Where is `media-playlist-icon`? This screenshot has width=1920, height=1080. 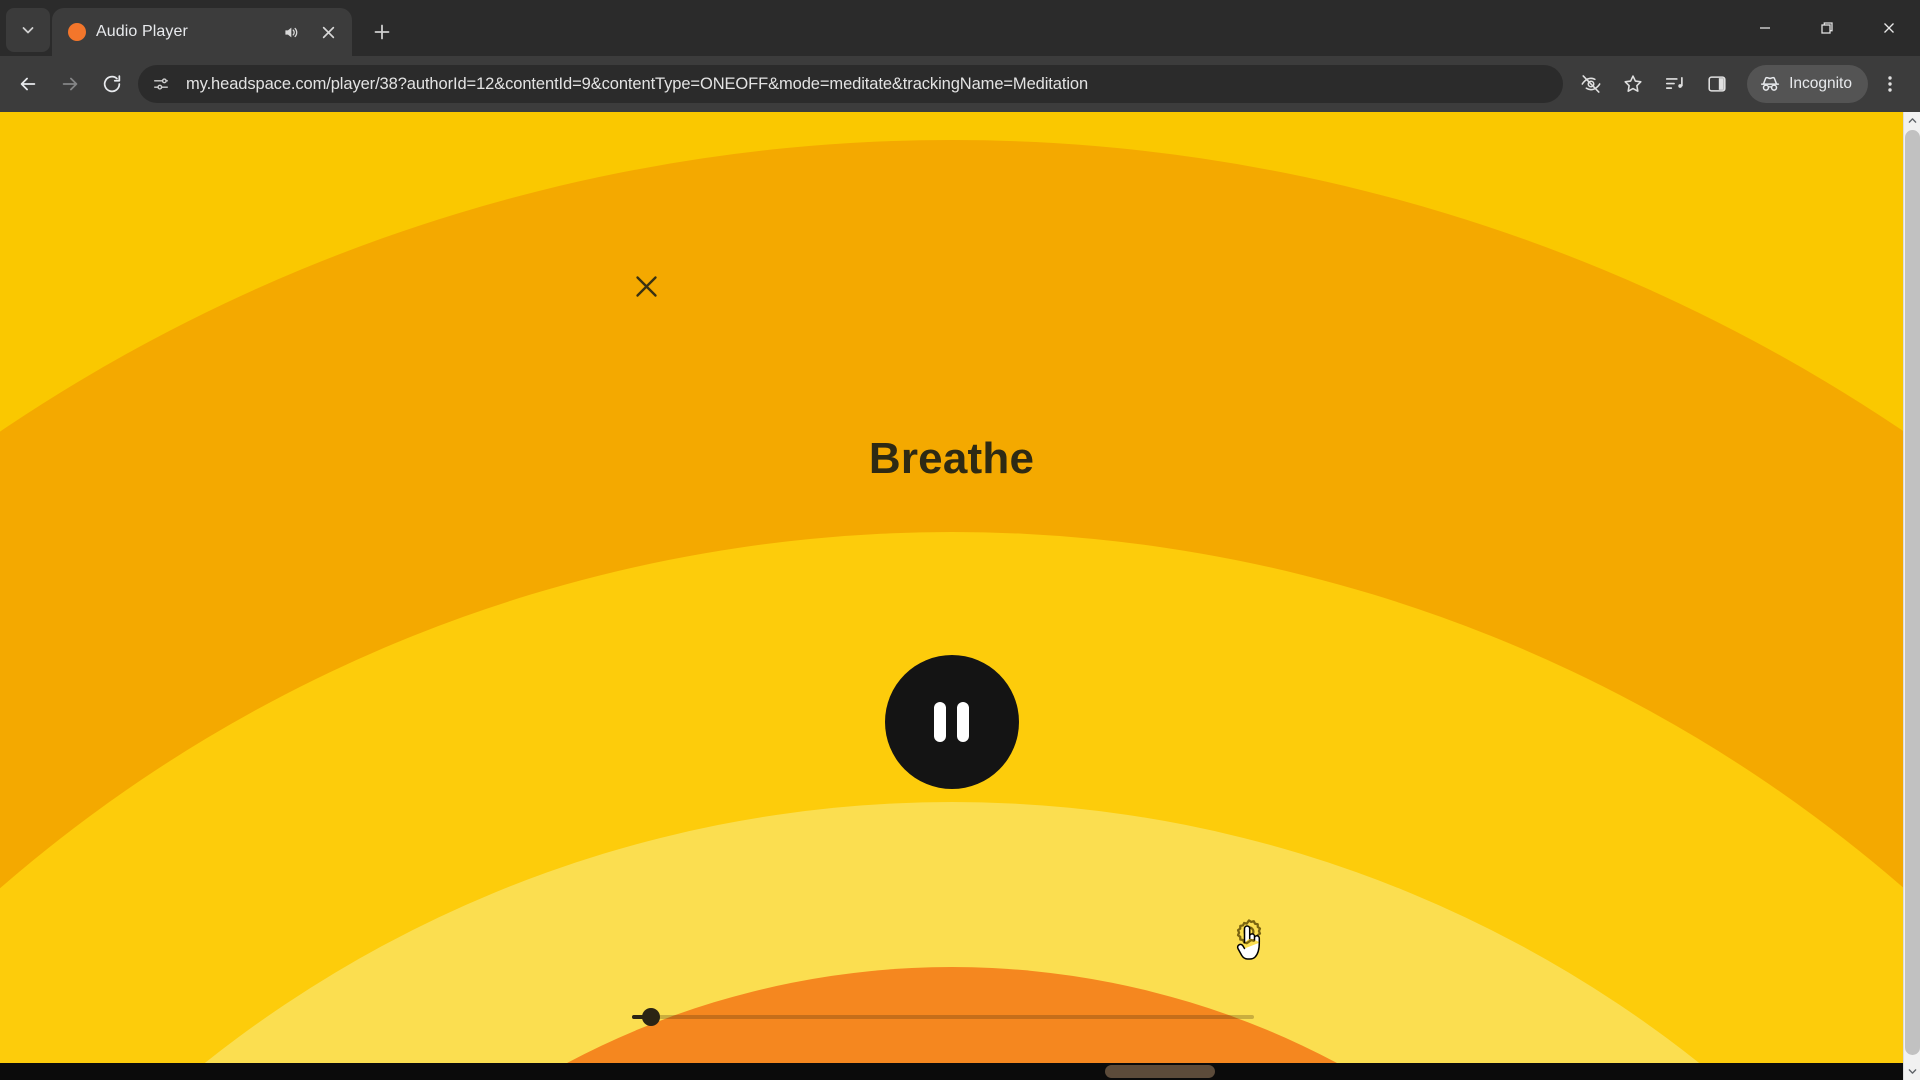 media-playlist-icon is located at coordinates (1674, 82).